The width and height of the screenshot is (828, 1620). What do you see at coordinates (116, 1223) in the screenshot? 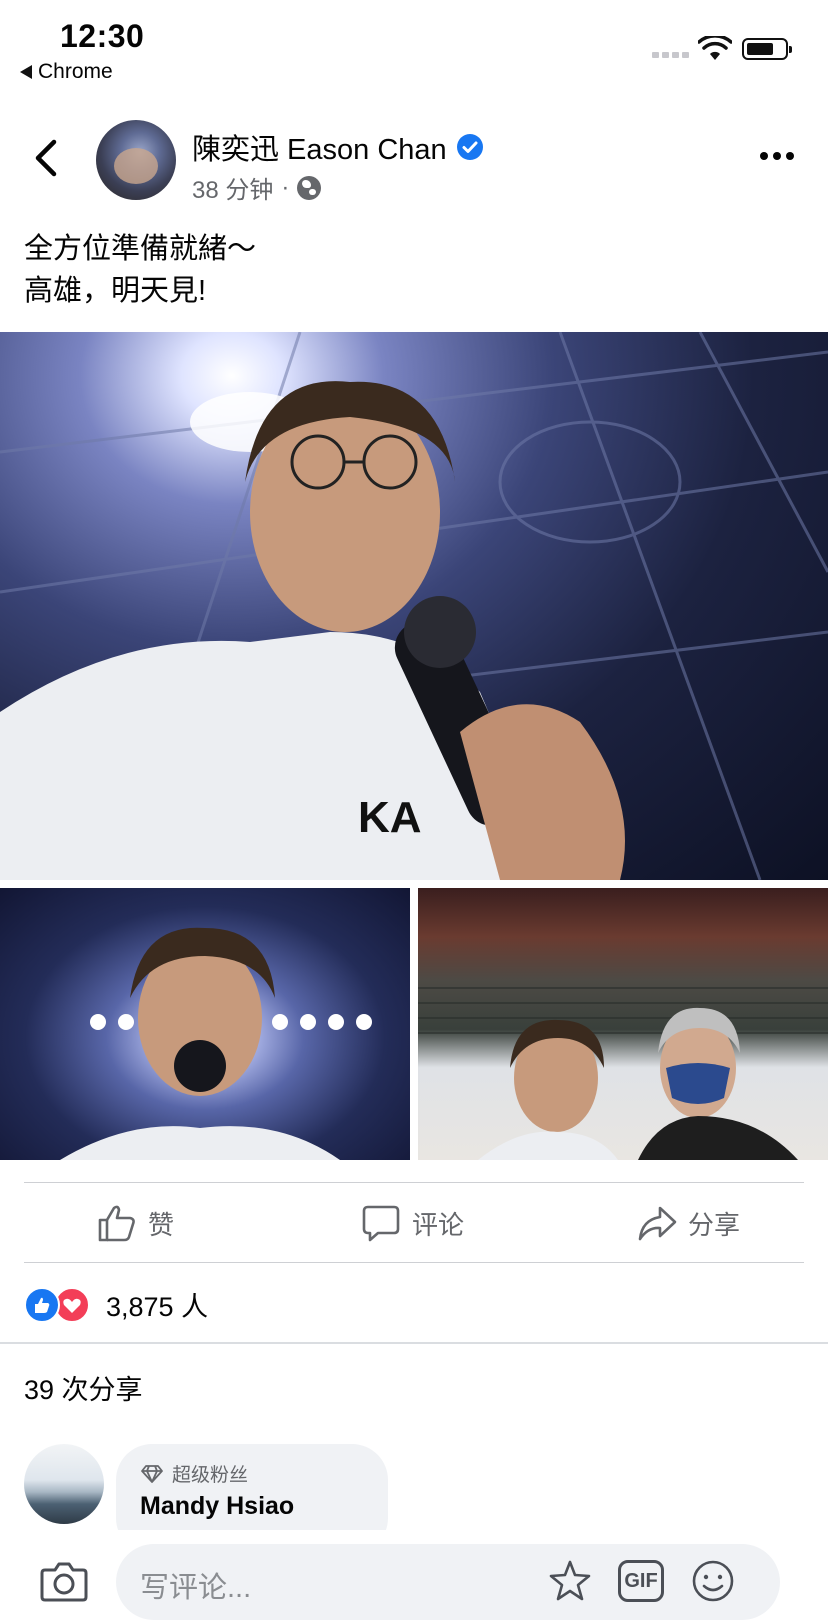
I see `thumbs-up-icon` at bounding box center [116, 1223].